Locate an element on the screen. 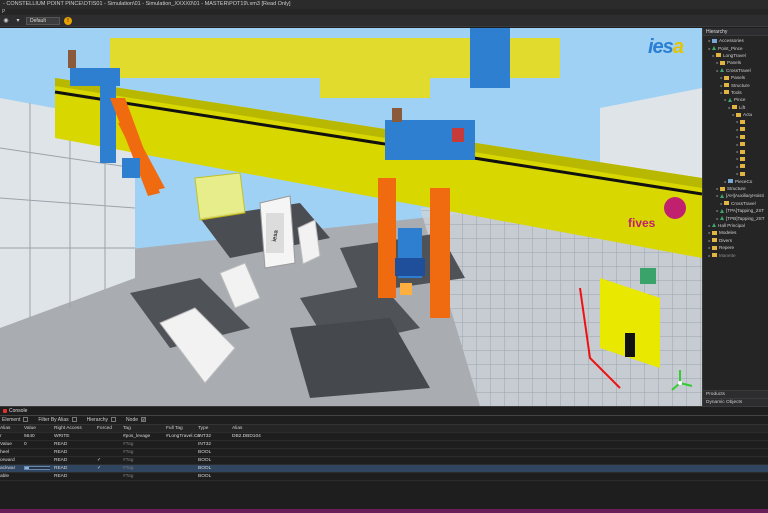  view-mode-select: Default is located at coordinates (43, 20).